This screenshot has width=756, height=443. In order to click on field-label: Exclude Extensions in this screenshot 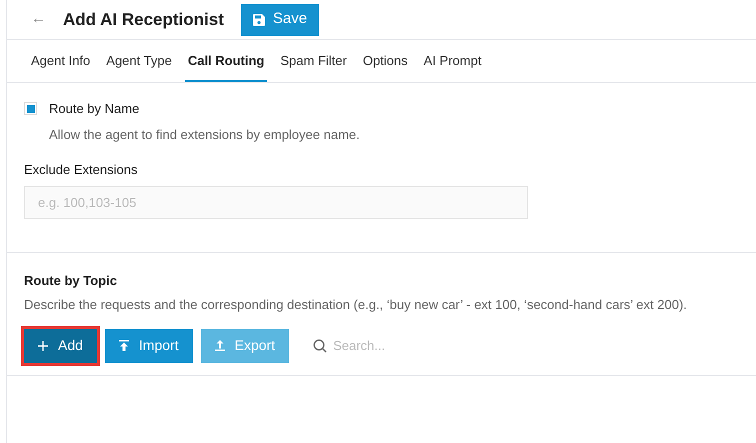, I will do `click(81, 170)`.